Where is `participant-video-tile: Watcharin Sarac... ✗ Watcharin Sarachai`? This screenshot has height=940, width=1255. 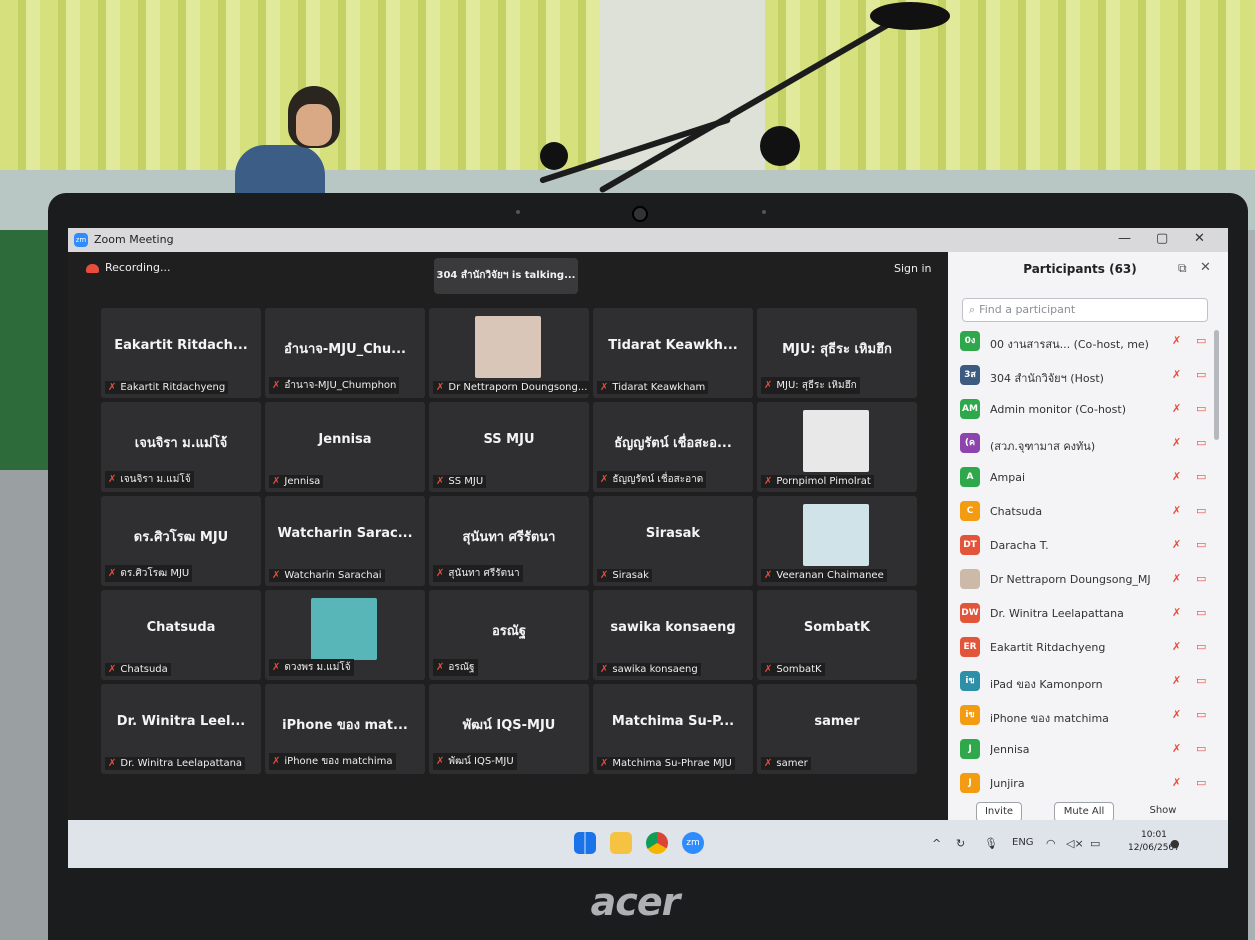
participant-video-tile: Watcharin Sarac... ✗ Watcharin Sarachai is located at coordinates (345, 541).